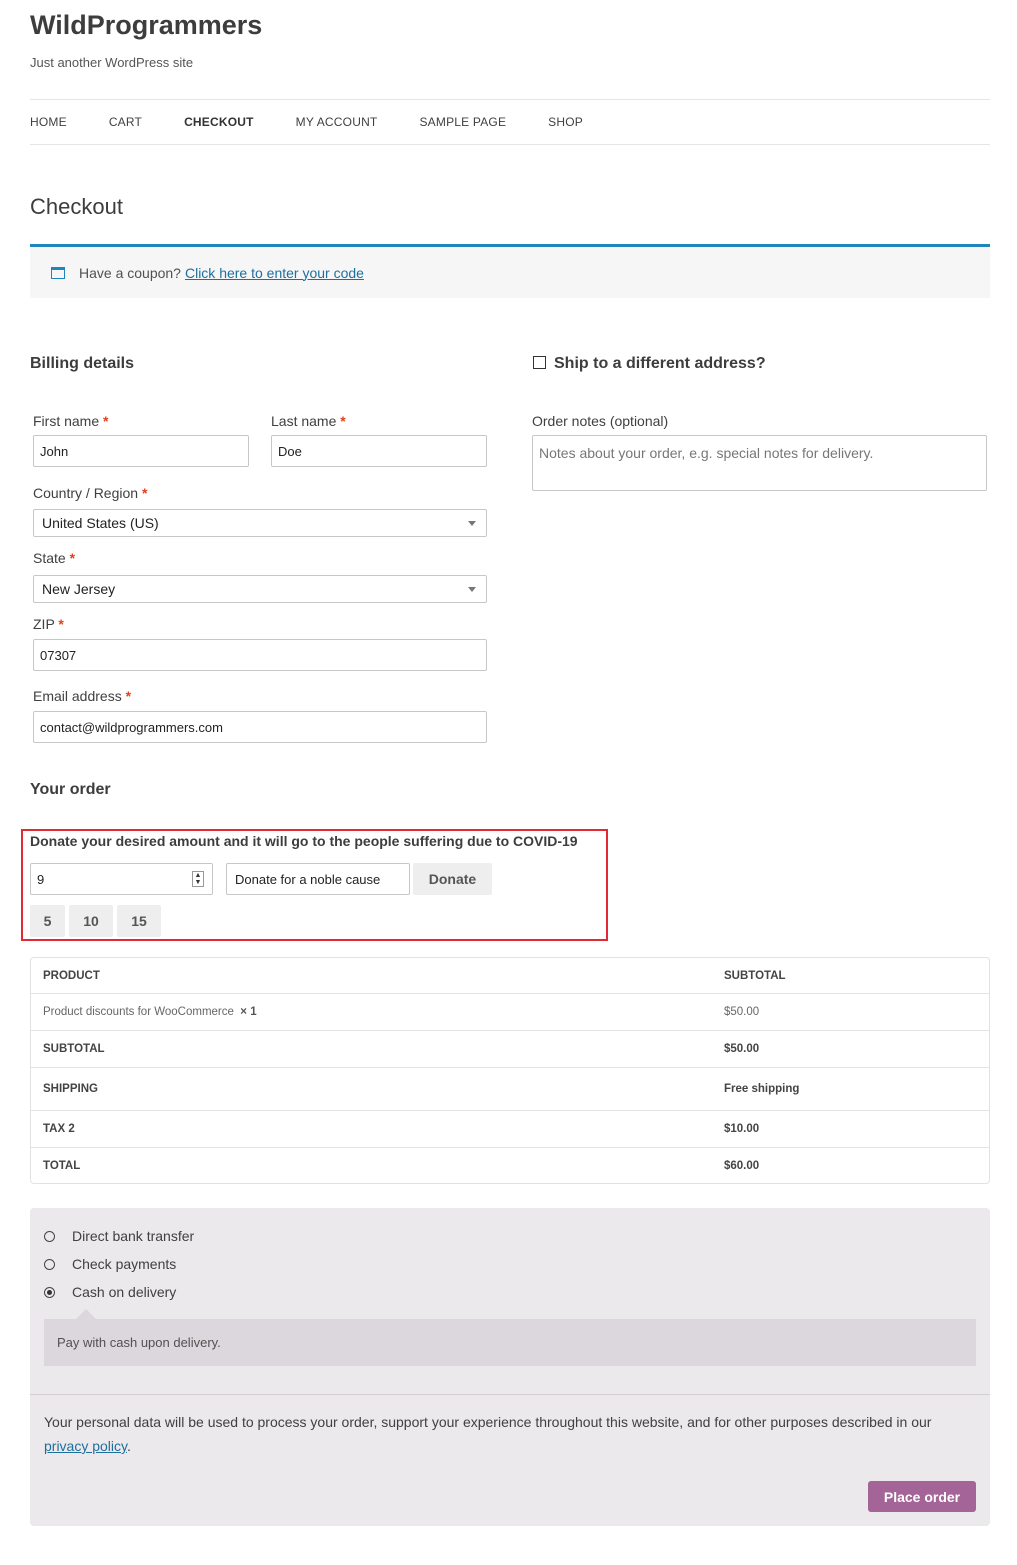  I want to click on place-order-button: Place order, so click(922, 1496).